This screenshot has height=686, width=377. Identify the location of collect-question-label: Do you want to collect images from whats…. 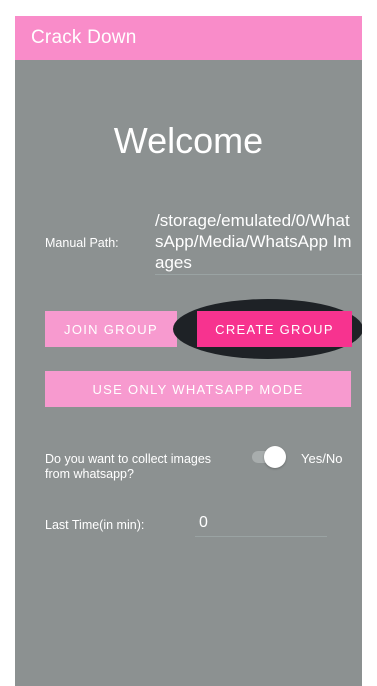
(128, 466).